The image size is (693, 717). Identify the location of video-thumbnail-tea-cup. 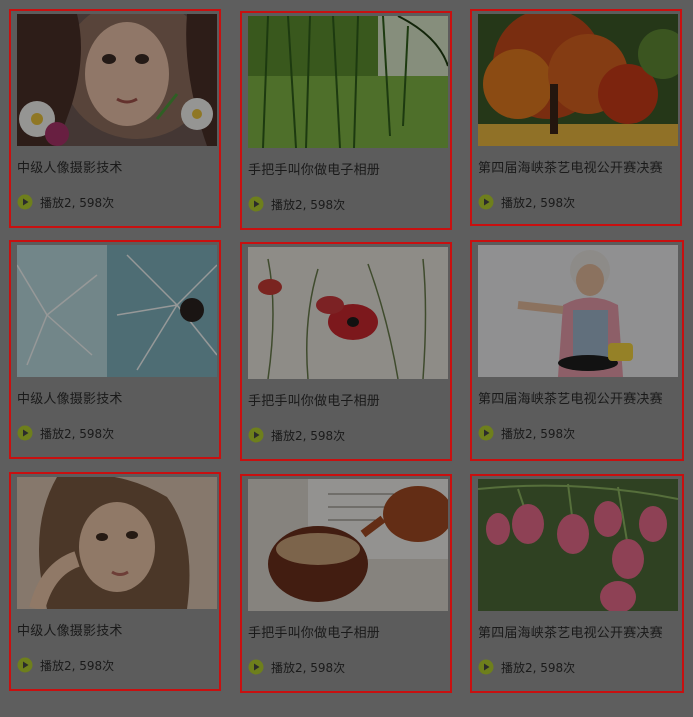
(348, 545).